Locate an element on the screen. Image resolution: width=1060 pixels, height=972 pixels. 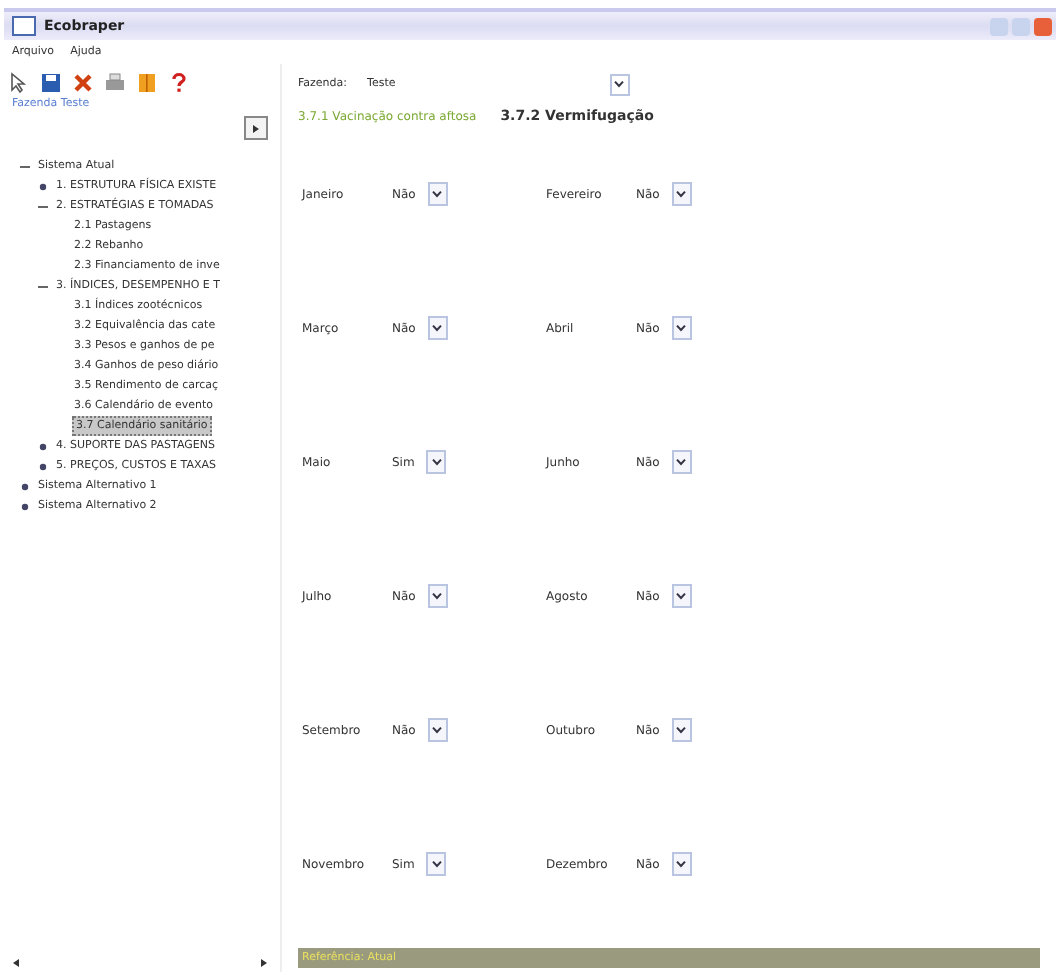
cursor-icon is located at coordinates (19, 82).